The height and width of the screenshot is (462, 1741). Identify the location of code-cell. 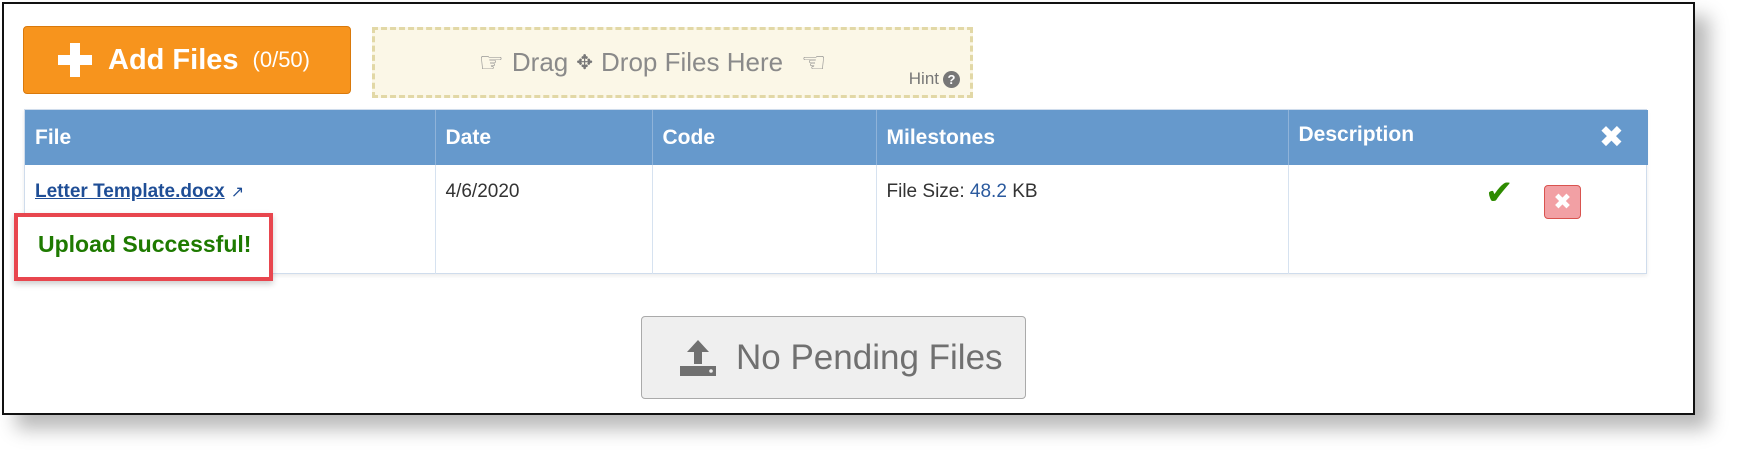
(764, 219).